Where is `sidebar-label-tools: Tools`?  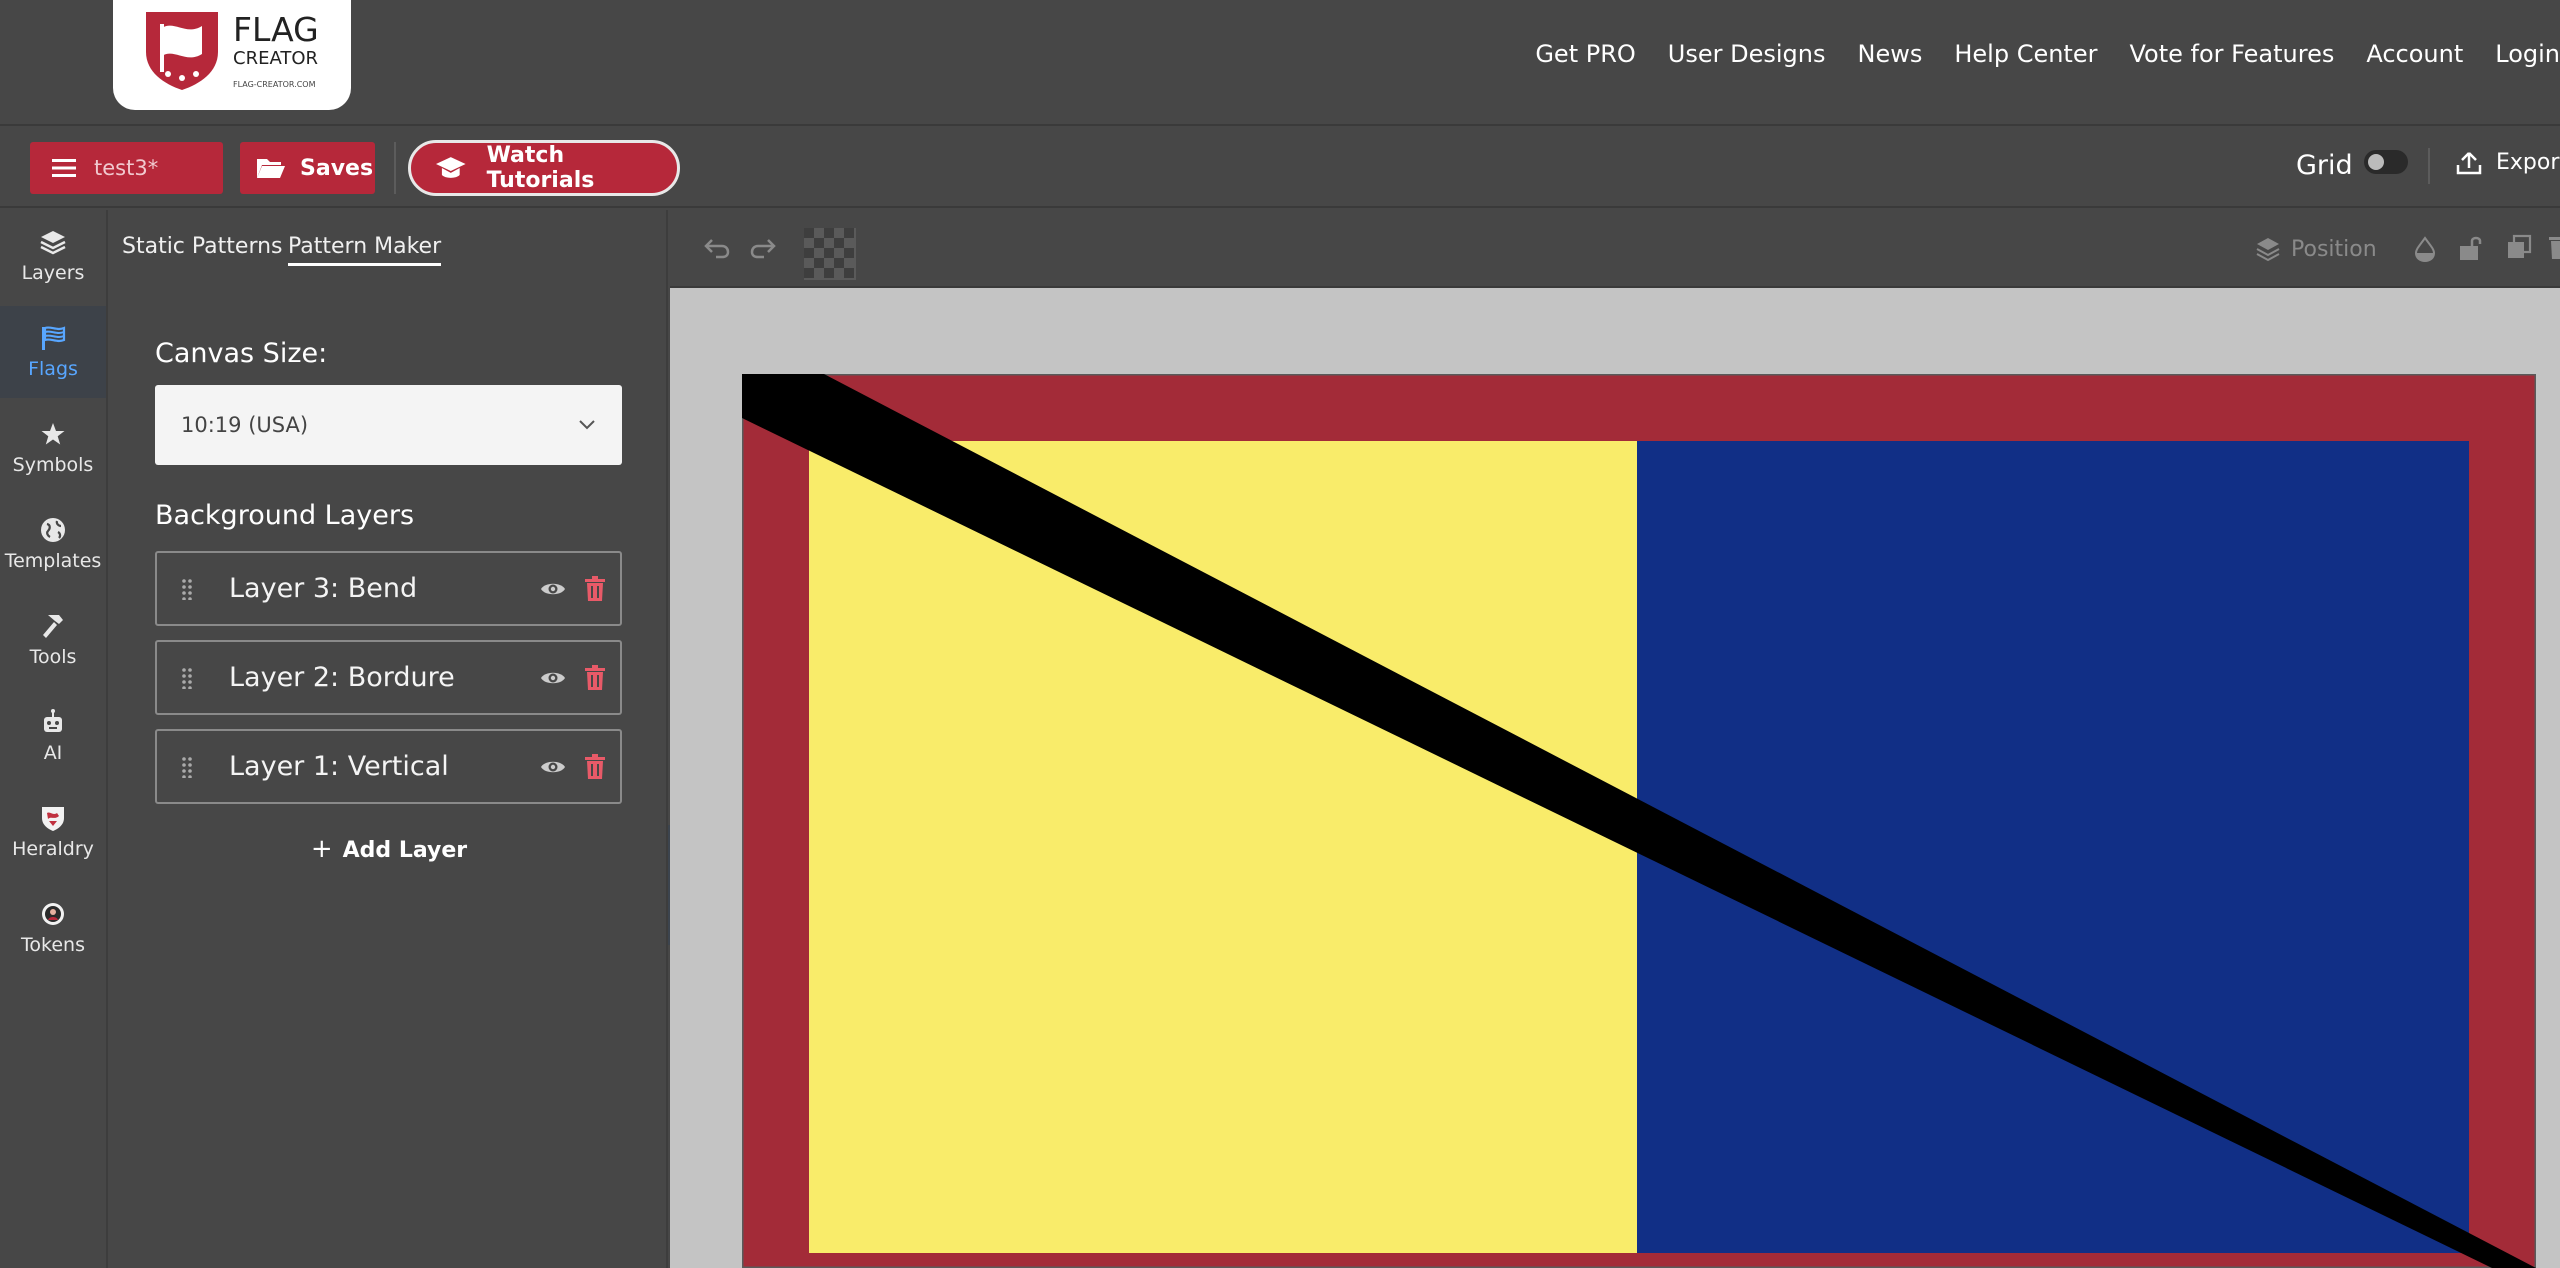 sidebar-label-tools: Tools is located at coordinates (53, 657).